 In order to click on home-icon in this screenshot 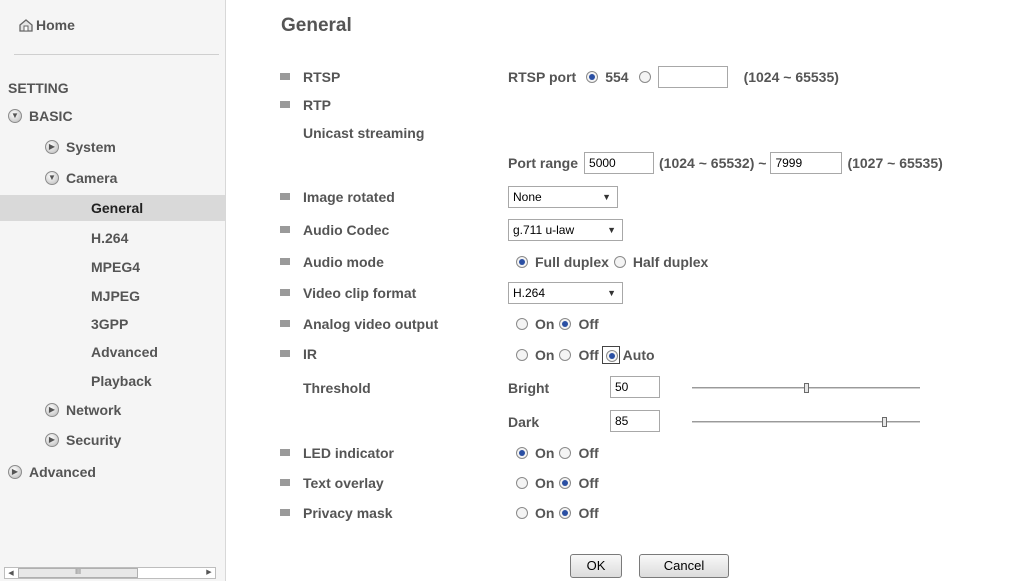, I will do `click(26, 25)`.